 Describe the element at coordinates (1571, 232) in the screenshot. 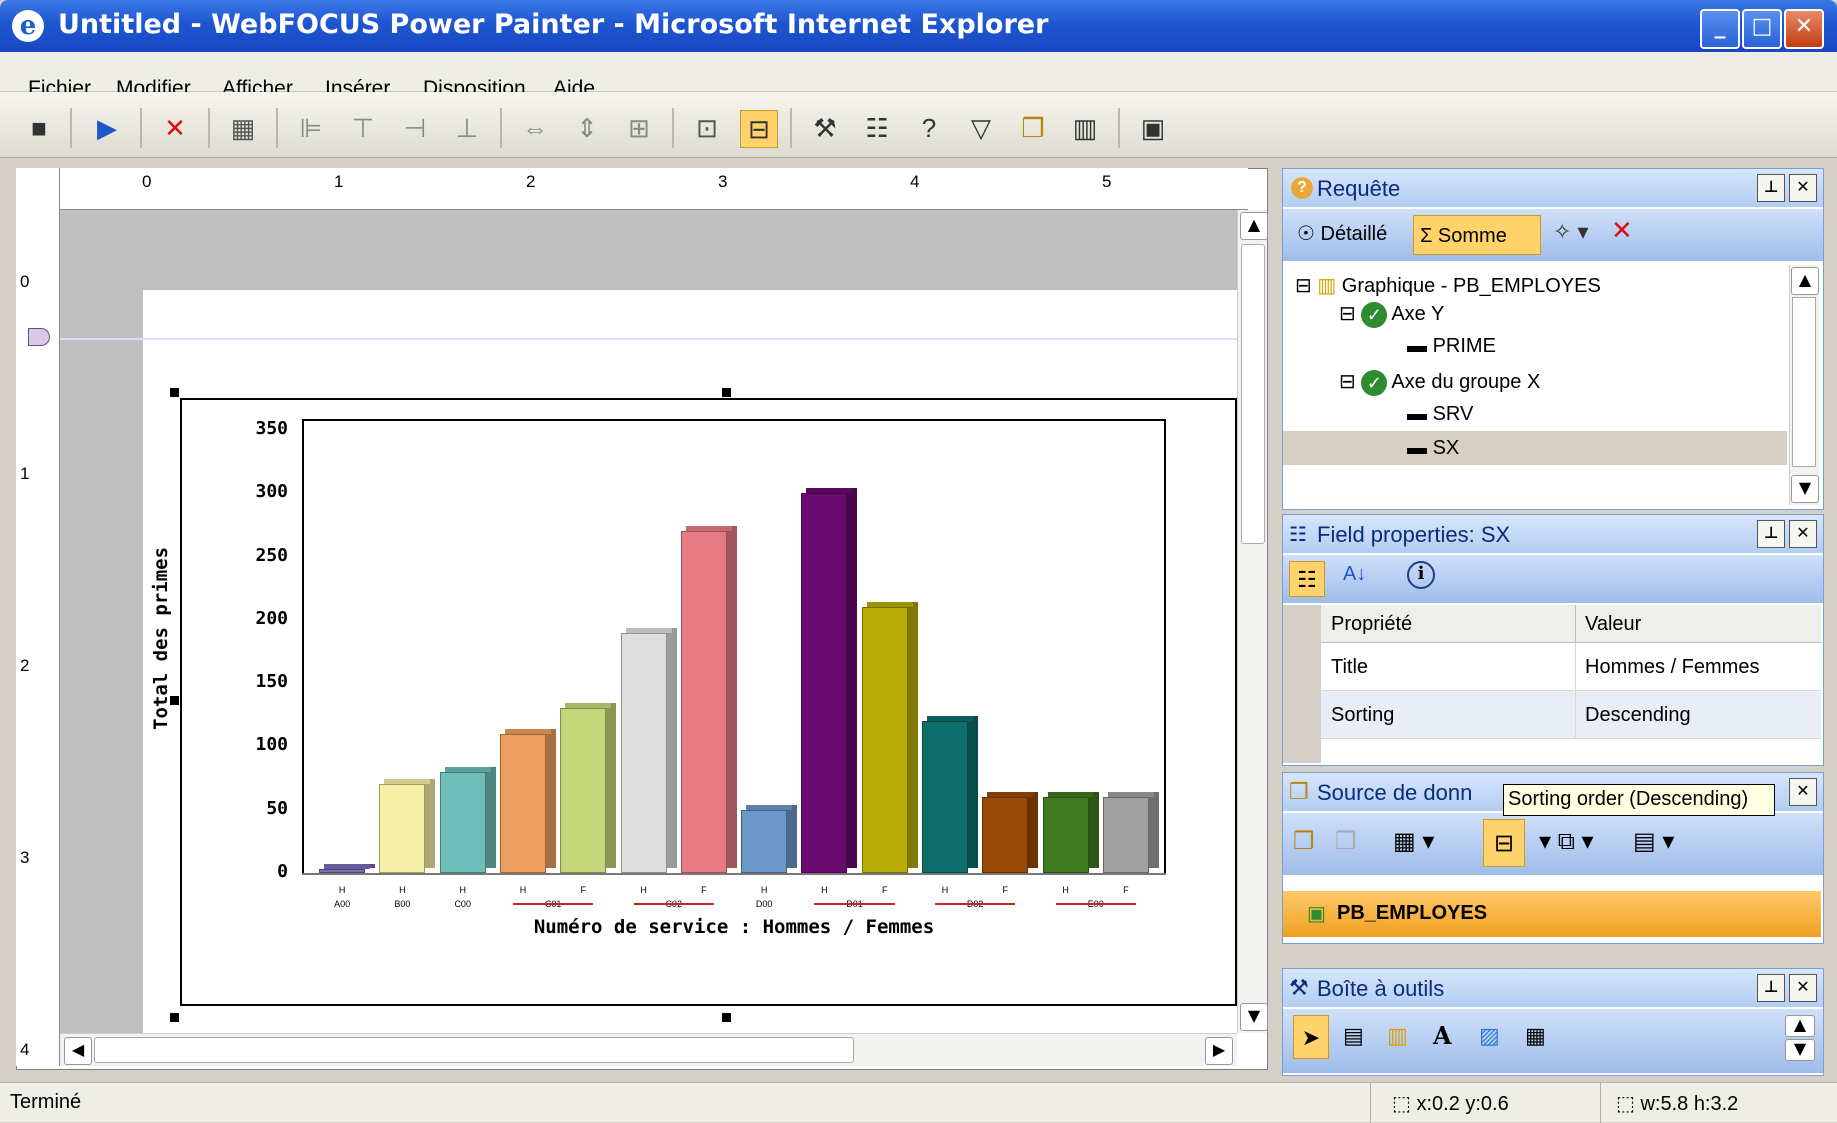

I see `wand-icon: ✧ ▾` at that location.